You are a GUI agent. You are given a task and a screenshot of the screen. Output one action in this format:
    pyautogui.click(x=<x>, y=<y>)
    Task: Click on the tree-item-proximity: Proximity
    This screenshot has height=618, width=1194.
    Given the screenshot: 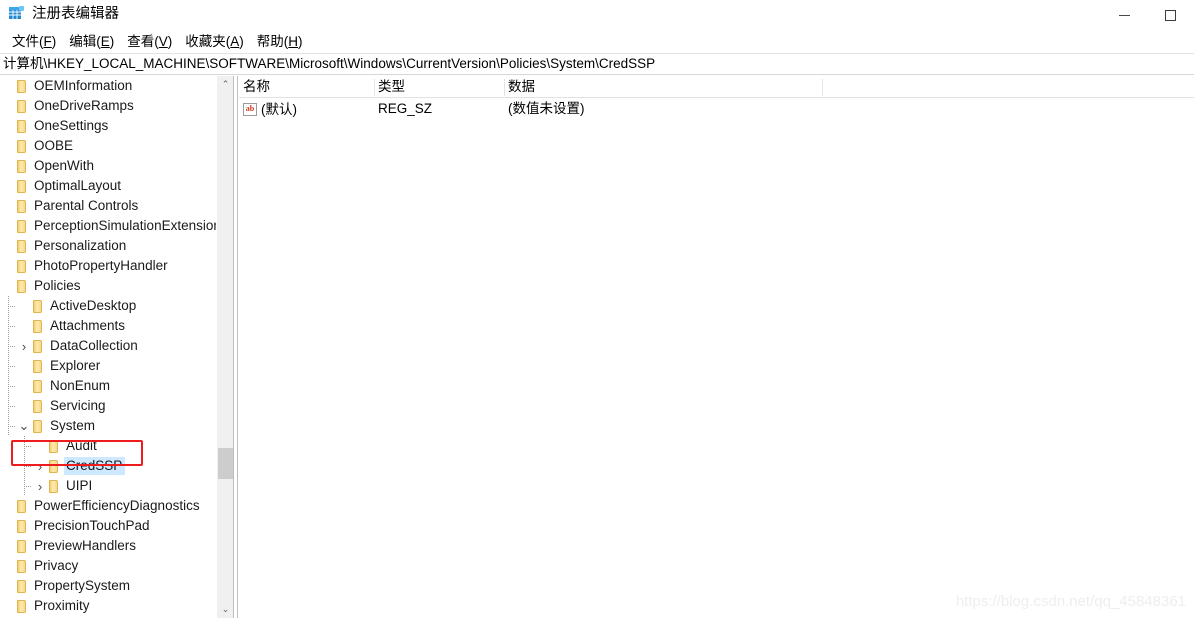 What is the action you would take?
    pyautogui.click(x=108, y=606)
    